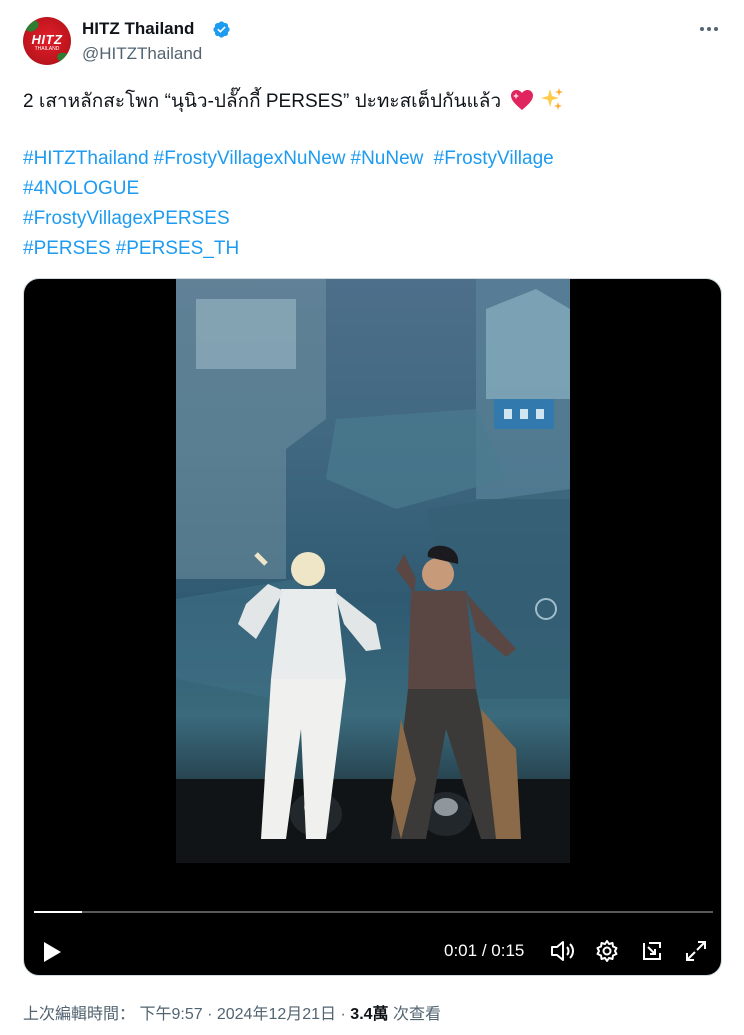 This screenshot has height=1035, width=744. I want to click on avatar-logo: HITZ, so click(47, 39).